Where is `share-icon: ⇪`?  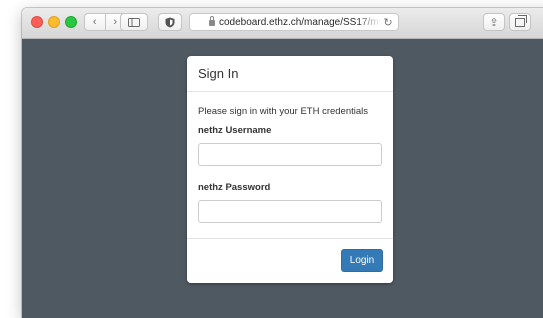 share-icon: ⇪ is located at coordinates (494, 22).